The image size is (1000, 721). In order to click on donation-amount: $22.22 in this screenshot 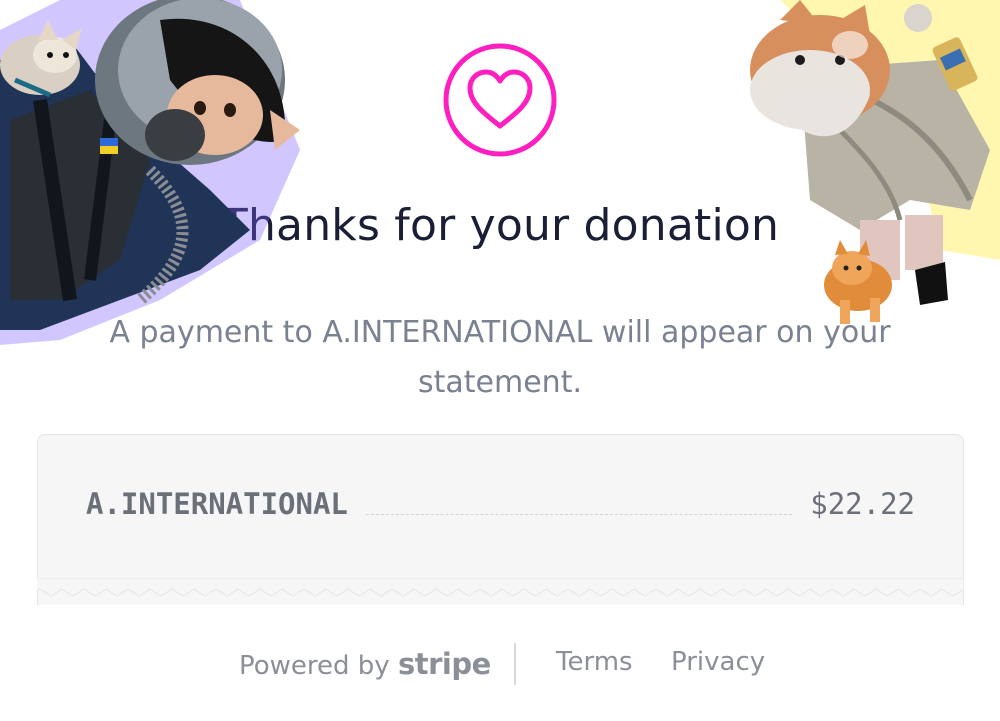, I will do `click(862, 504)`.